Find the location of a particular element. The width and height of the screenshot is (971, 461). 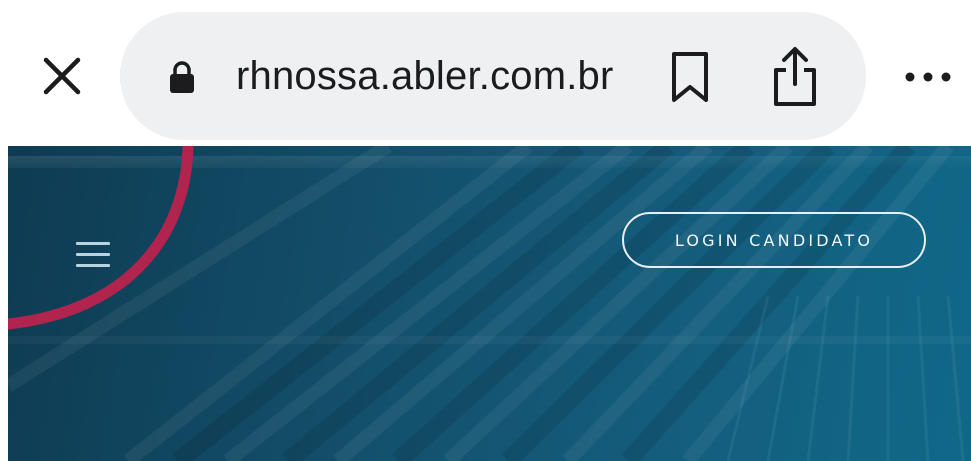

lock-icon is located at coordinates (182, 77).